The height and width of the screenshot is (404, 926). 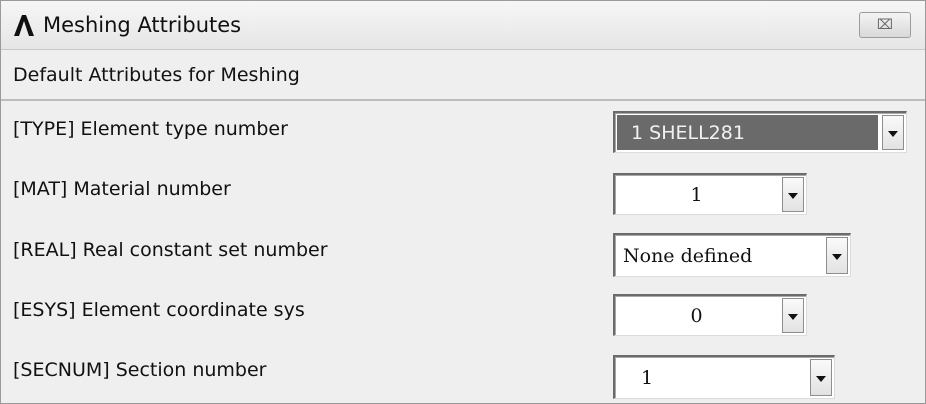 What do you see at coordinates (647, 377) in the screenshot?
I see `section-number-value: 1` at bounding box center [647, 377].